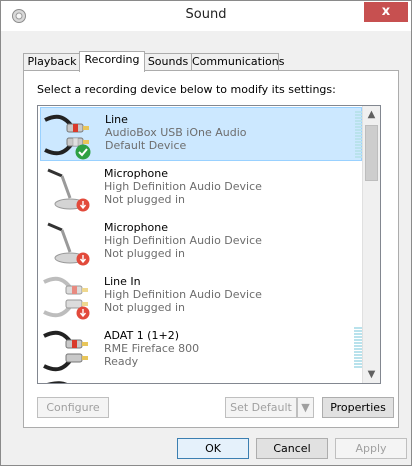 The height and width of the screenshot is (466, 412). What do you see at coordinates (213, 448) in the screenshot?
I see `ok-button: OK` at bounding box center [213, 448].